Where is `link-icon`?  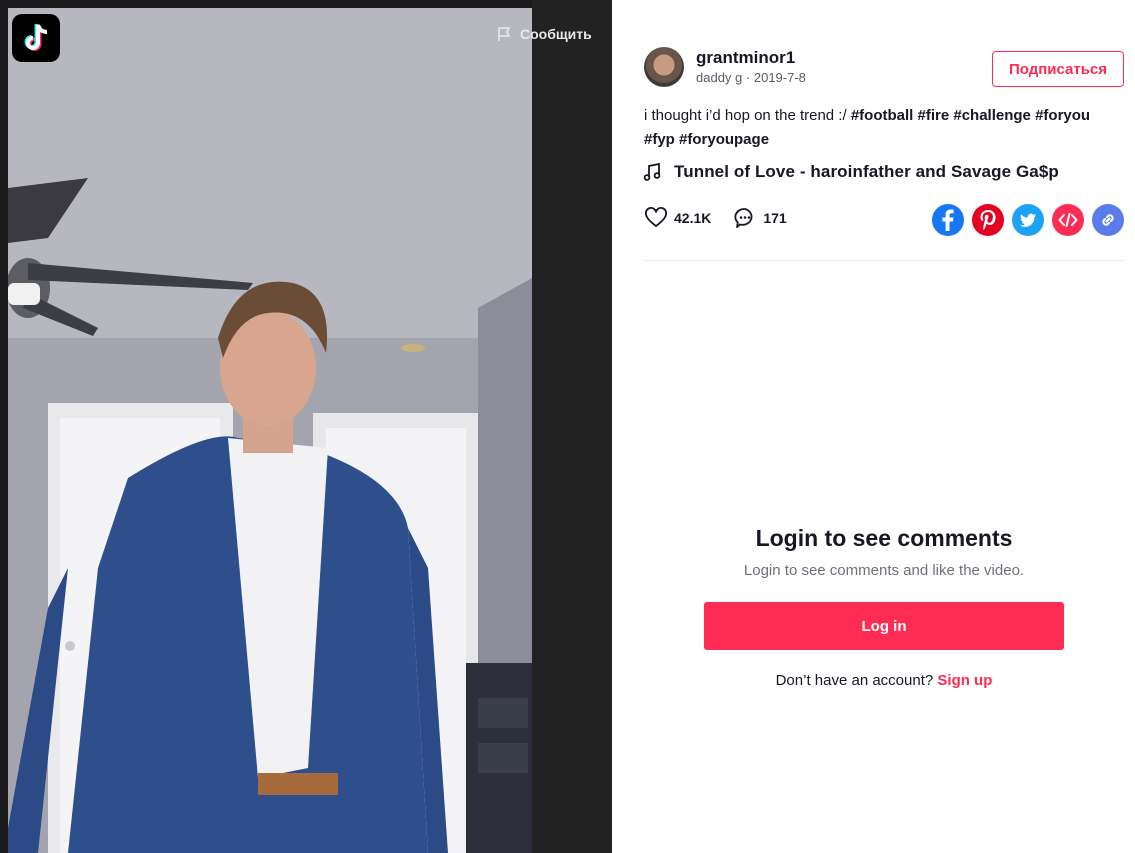 link-icon is located at coordinates (1108, 220).